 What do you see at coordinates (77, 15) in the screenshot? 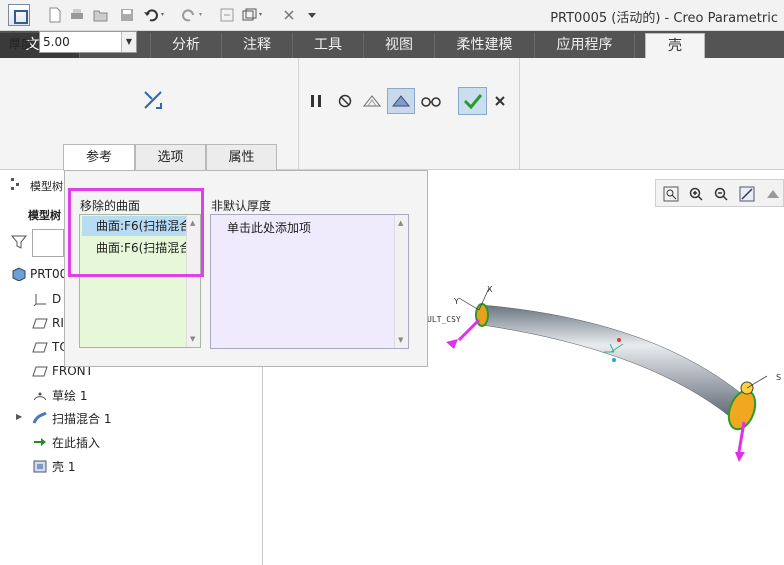
I see `print-icon` at bounding box center [77, 15].